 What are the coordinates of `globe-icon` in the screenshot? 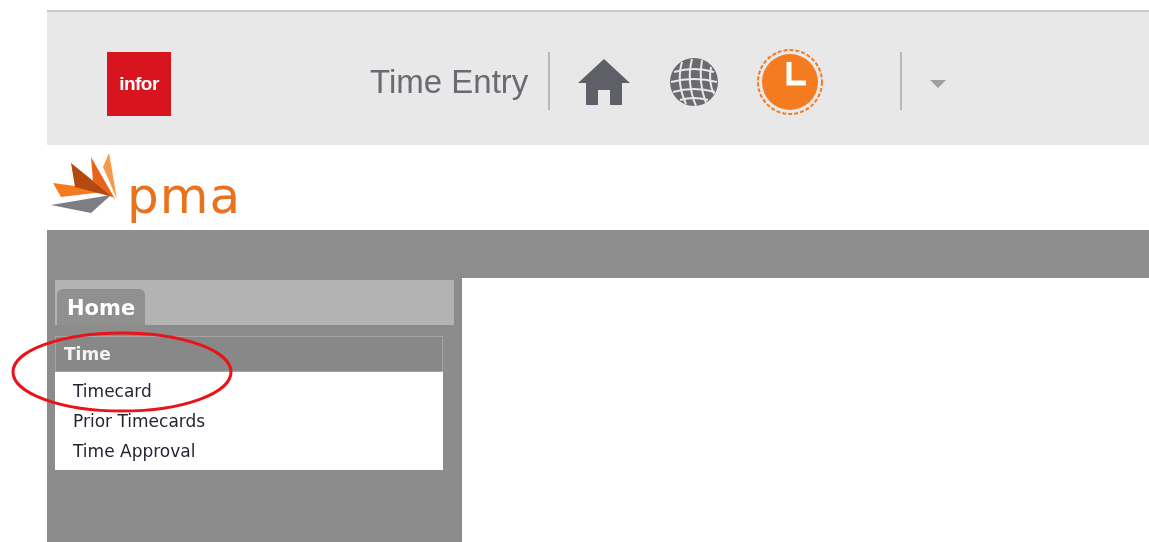 It's located at (694, 82).